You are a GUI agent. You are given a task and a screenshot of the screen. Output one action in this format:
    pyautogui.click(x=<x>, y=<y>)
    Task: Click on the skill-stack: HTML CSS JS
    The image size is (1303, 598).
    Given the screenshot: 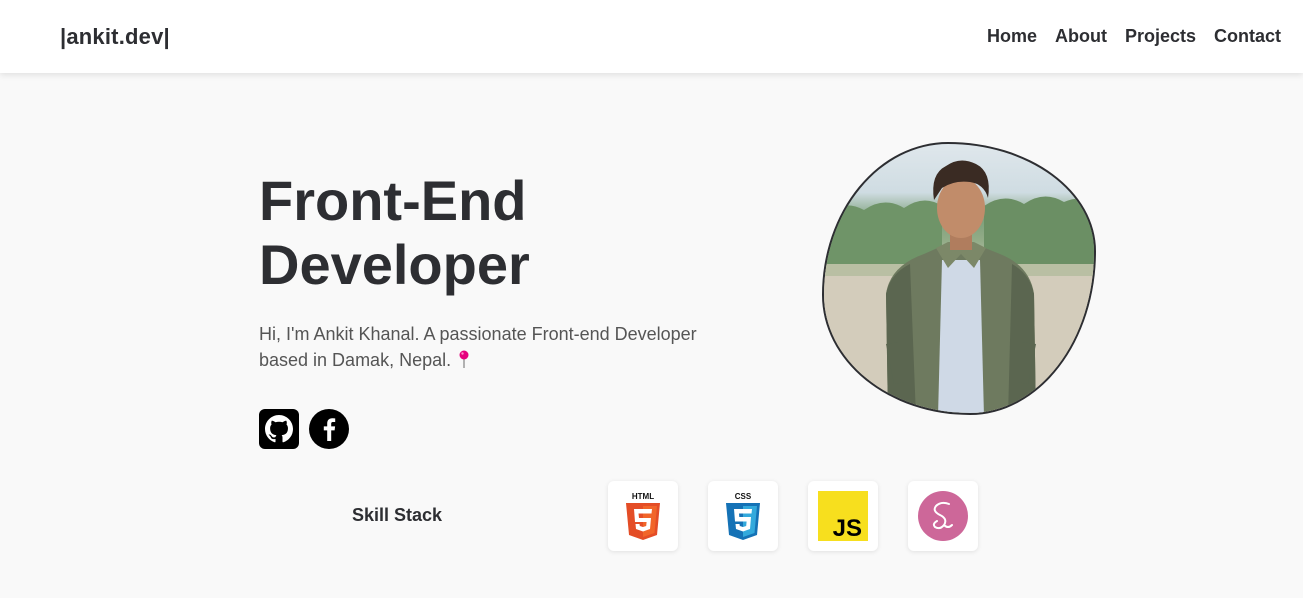 What is the action you would take?
    pyautogui.click(x=793, y=516)
    